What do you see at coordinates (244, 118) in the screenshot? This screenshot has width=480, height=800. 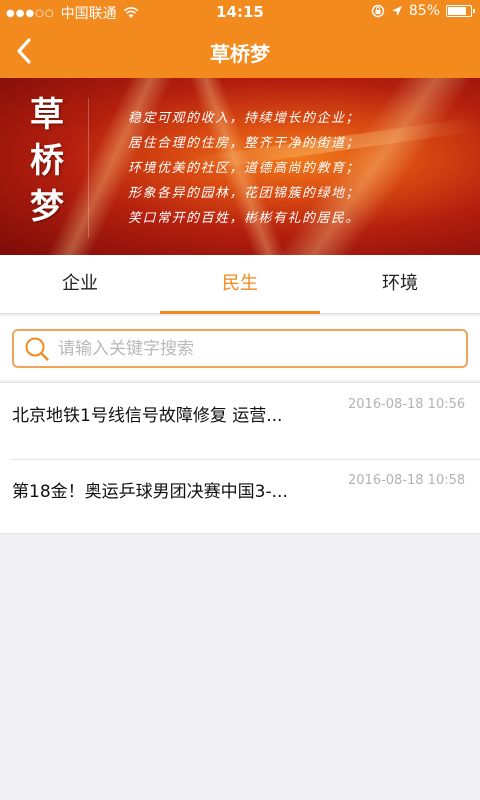 I see `poem-line: 稳定可观的收入，持续增长的企业；` at bounding box center [244, 118].